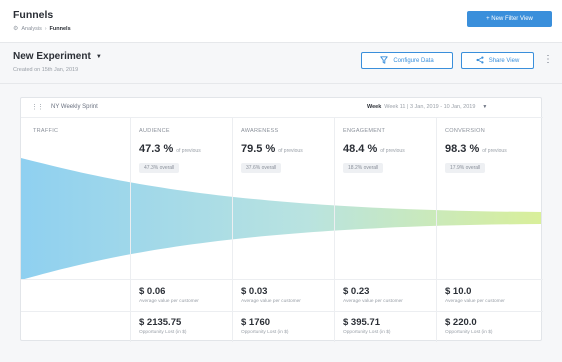 This screenshot has width=562, height=362. What do you see at coordinates (42, 29) in the screenshot?
I see `breadcrumb: ⚙ Analysis › Funnels` at bounding box center [42, 29].